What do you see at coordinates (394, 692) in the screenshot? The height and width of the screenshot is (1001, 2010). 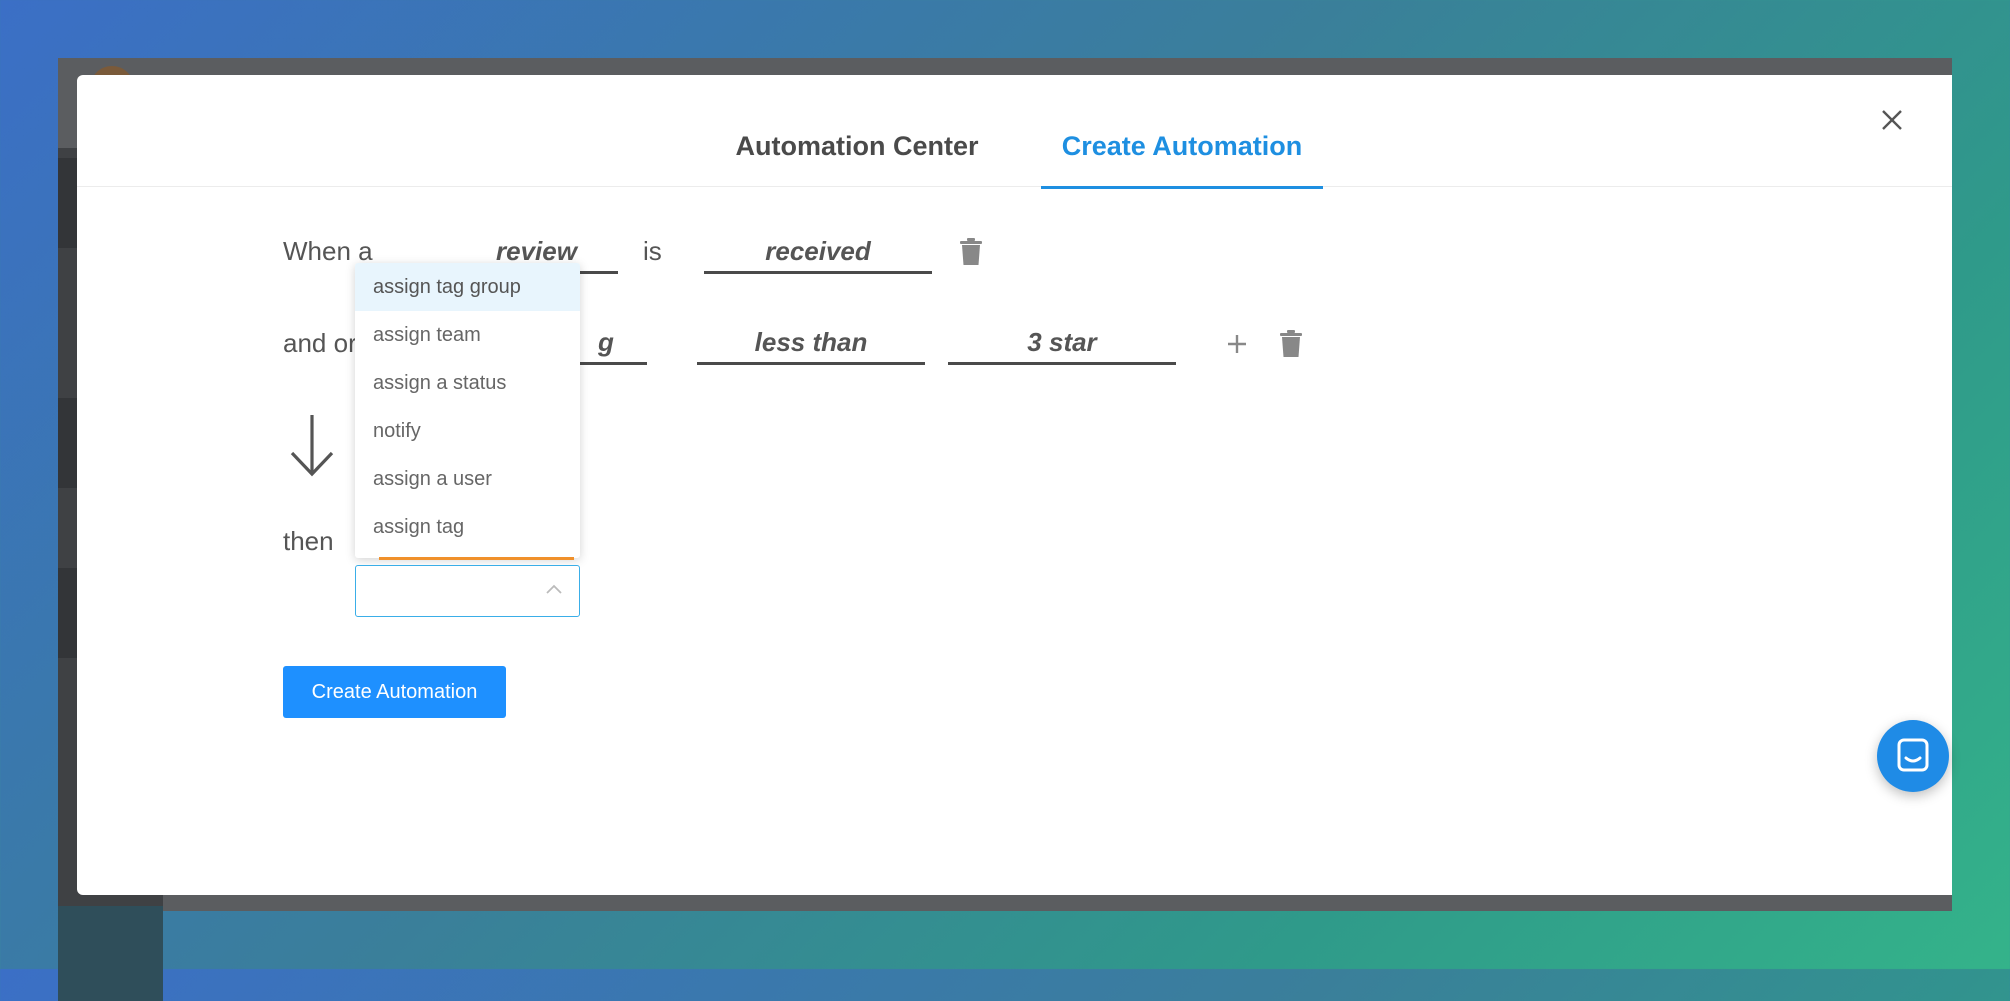 I see `create-automation-button: Create Automation` at bounding box center [394, 692].